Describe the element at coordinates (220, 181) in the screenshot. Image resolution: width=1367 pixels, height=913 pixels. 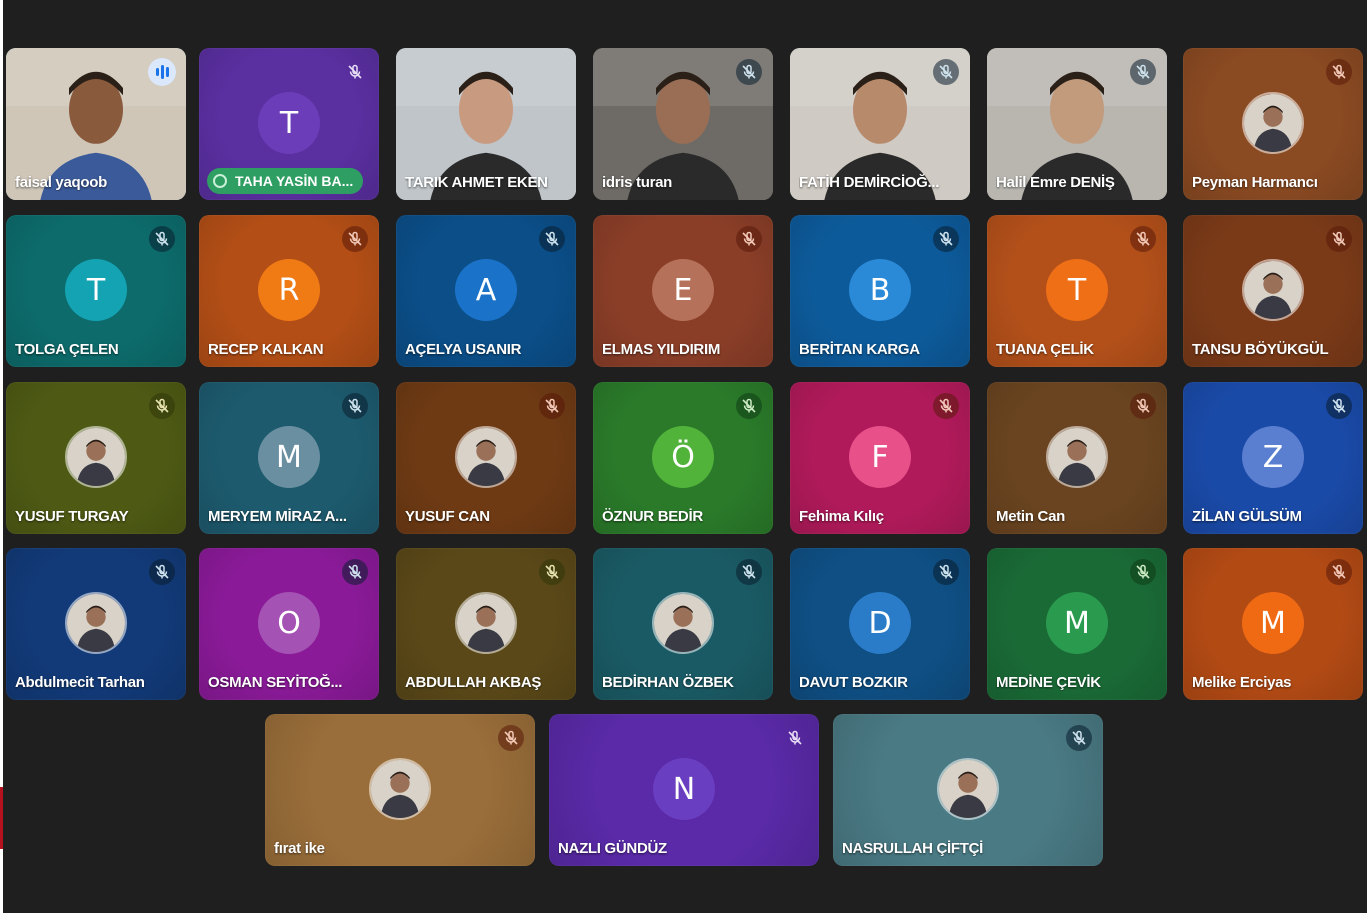
I see `hand-icon` at that location.